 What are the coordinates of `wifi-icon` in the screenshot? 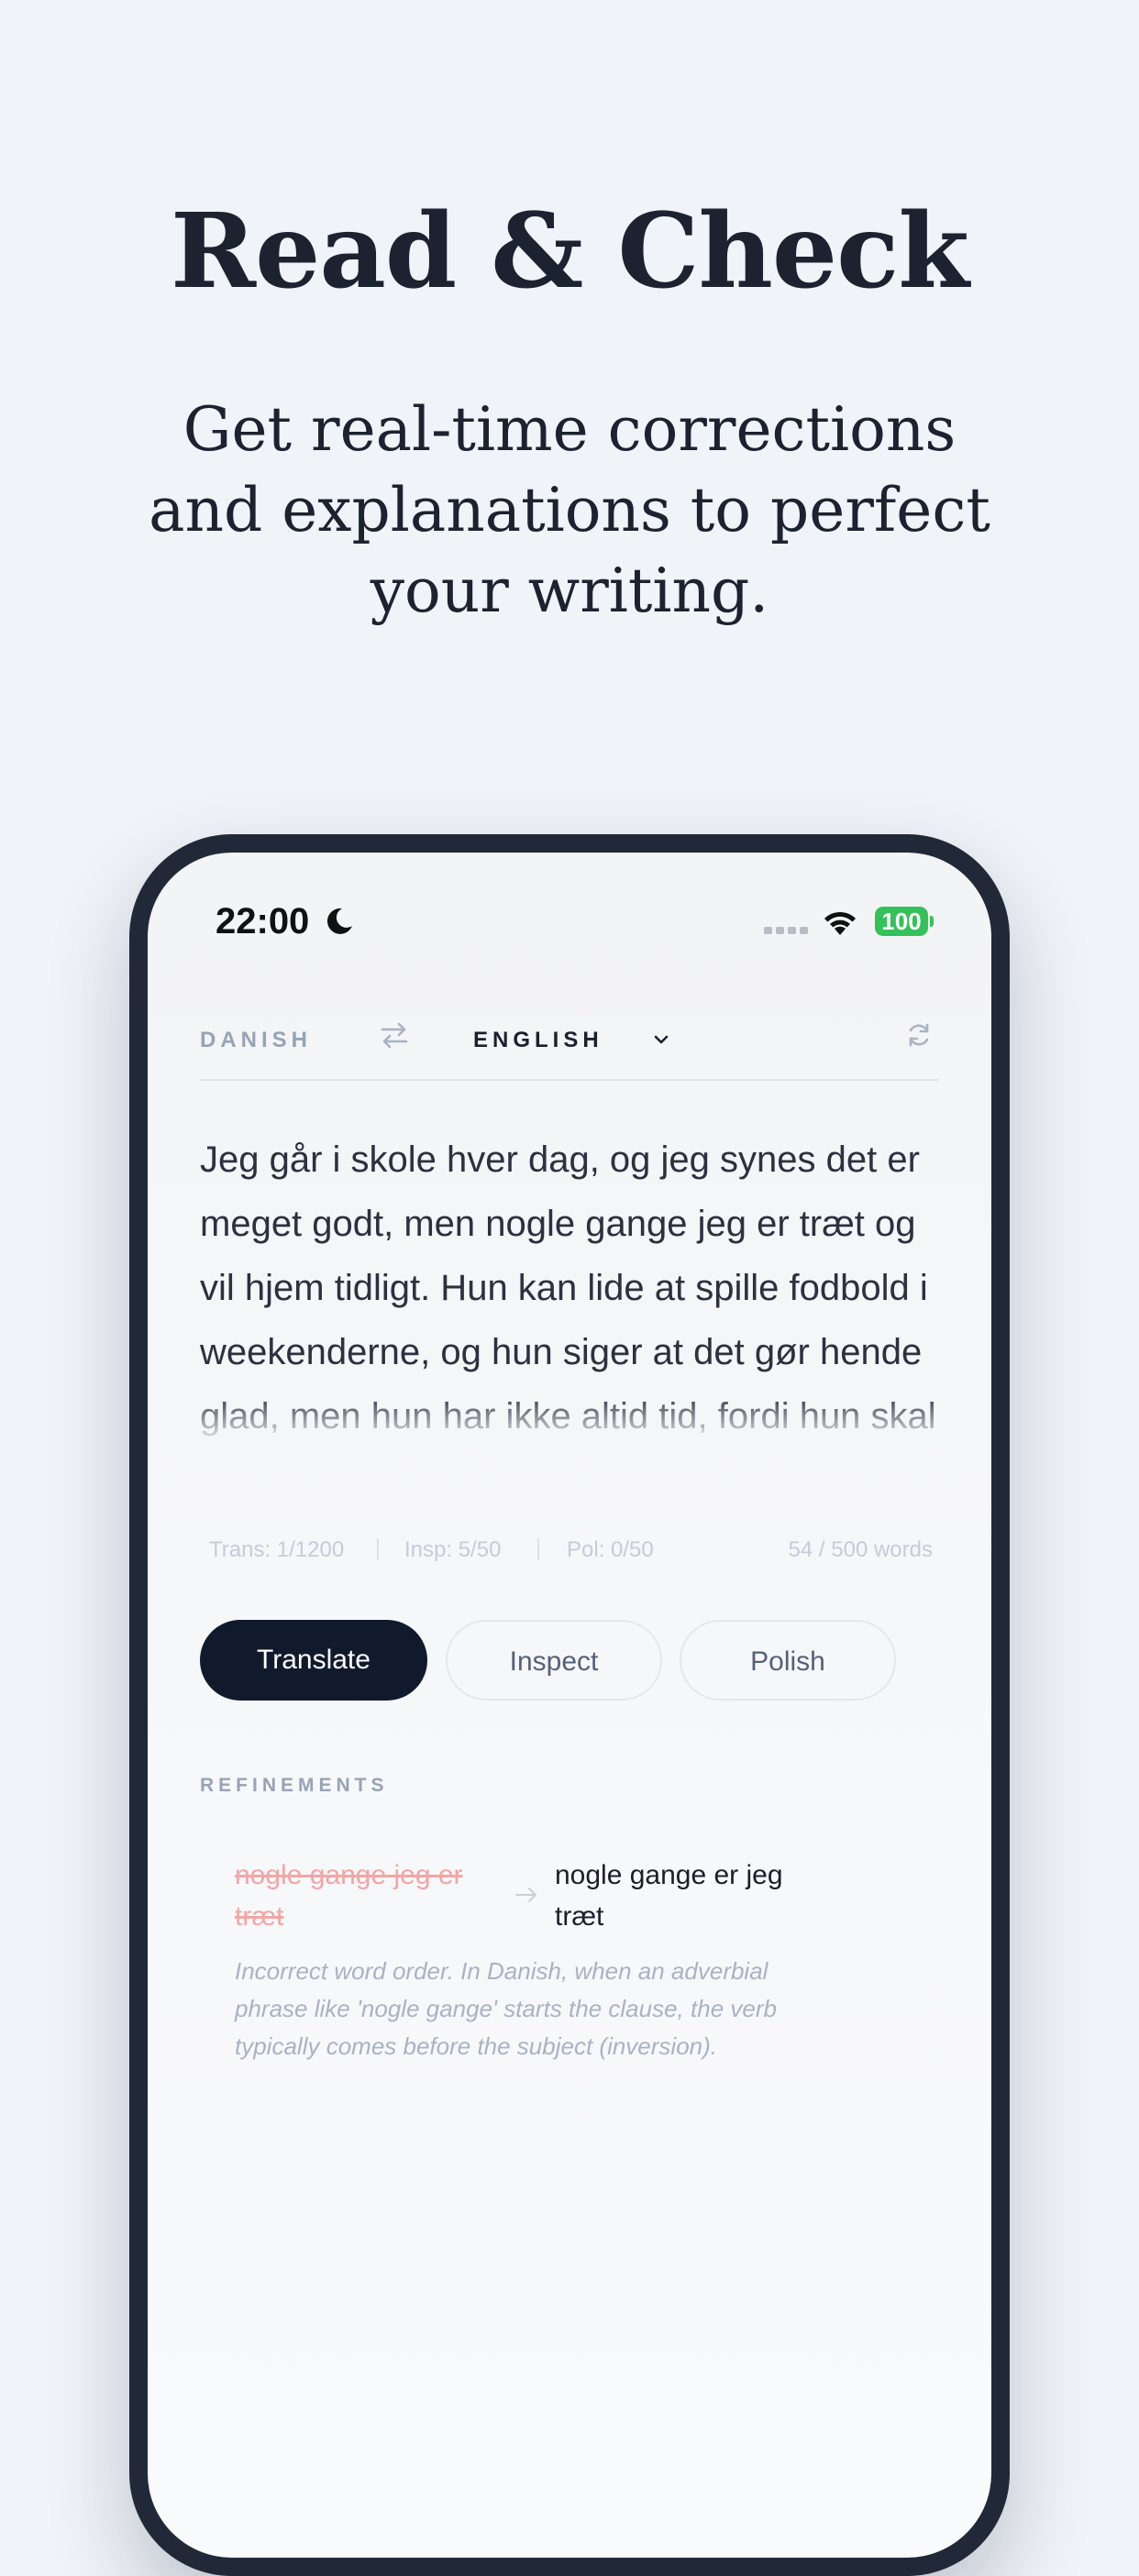 It's located at (840, 923).